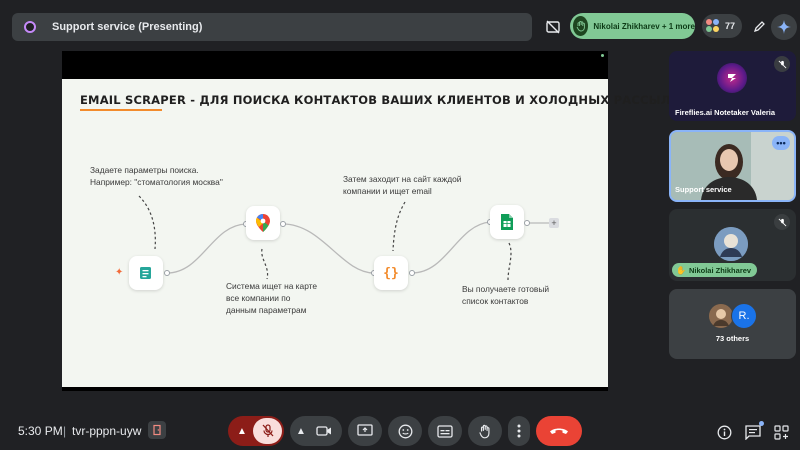 The image size is (800, 450). Describe the element at coordinates (553, 27) in the screenshot. I see `camera-off-icon` at that location.